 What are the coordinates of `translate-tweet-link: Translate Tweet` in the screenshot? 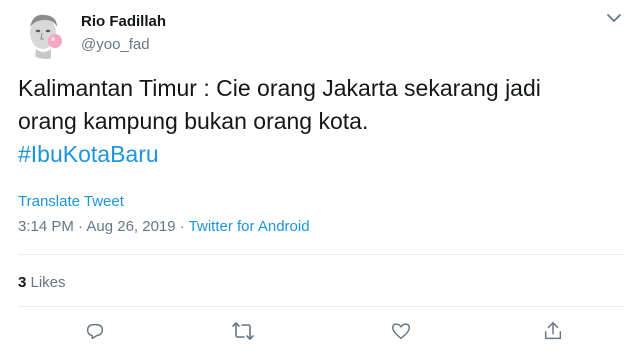 It's located at (71, 201).